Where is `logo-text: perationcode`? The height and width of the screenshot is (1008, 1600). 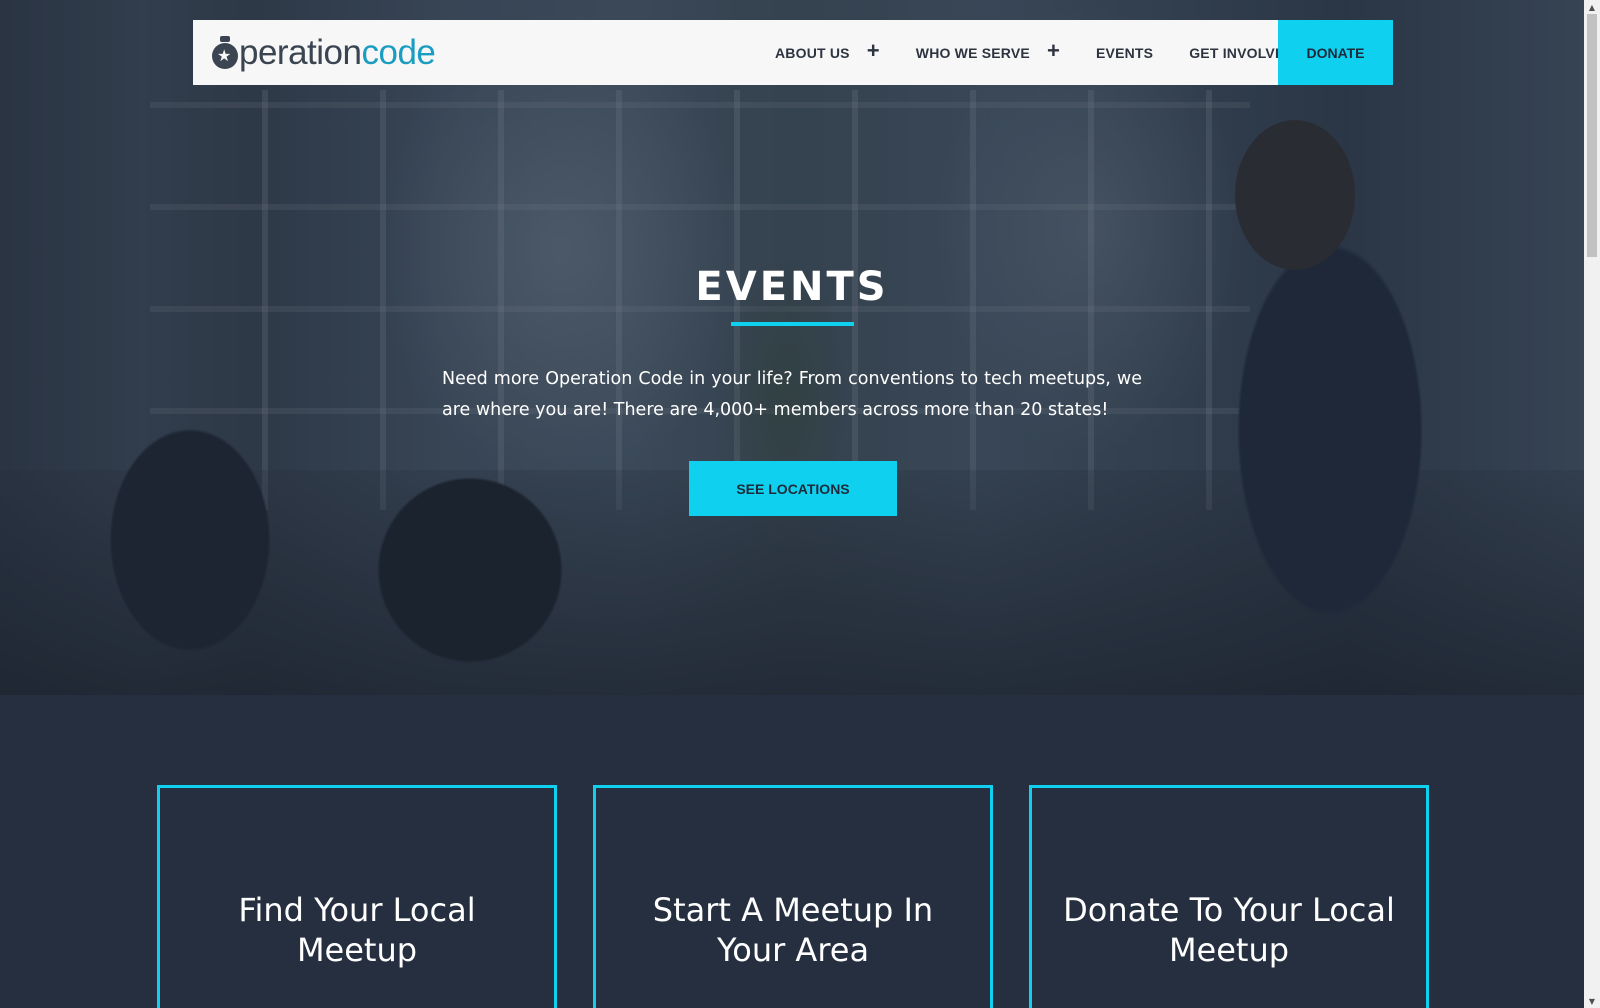 logo-text: perationcode is located at coordinates (337, 52).